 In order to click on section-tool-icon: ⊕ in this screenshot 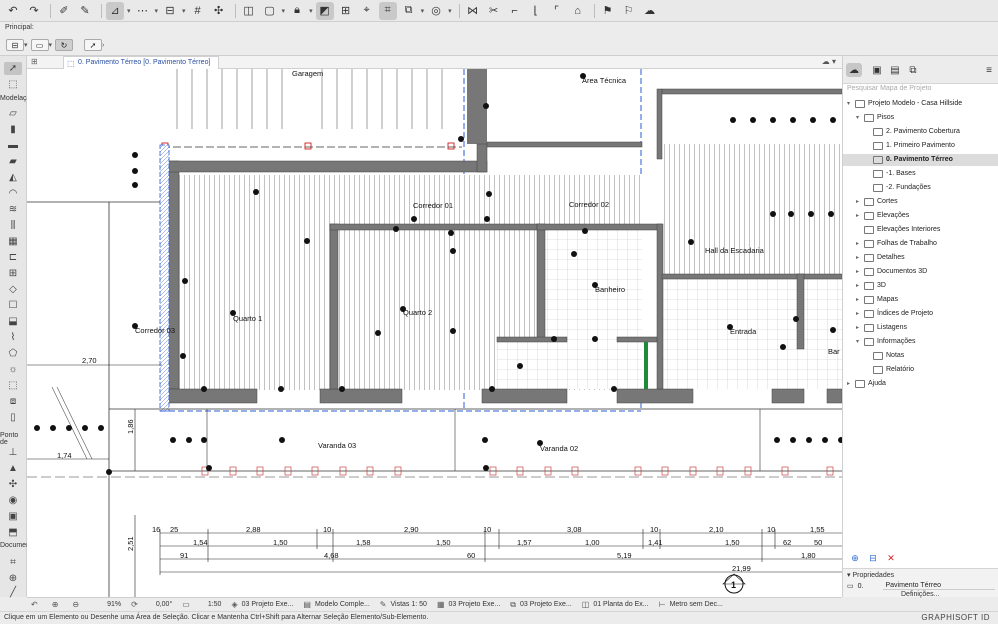, I will do `click(13, 578)`.